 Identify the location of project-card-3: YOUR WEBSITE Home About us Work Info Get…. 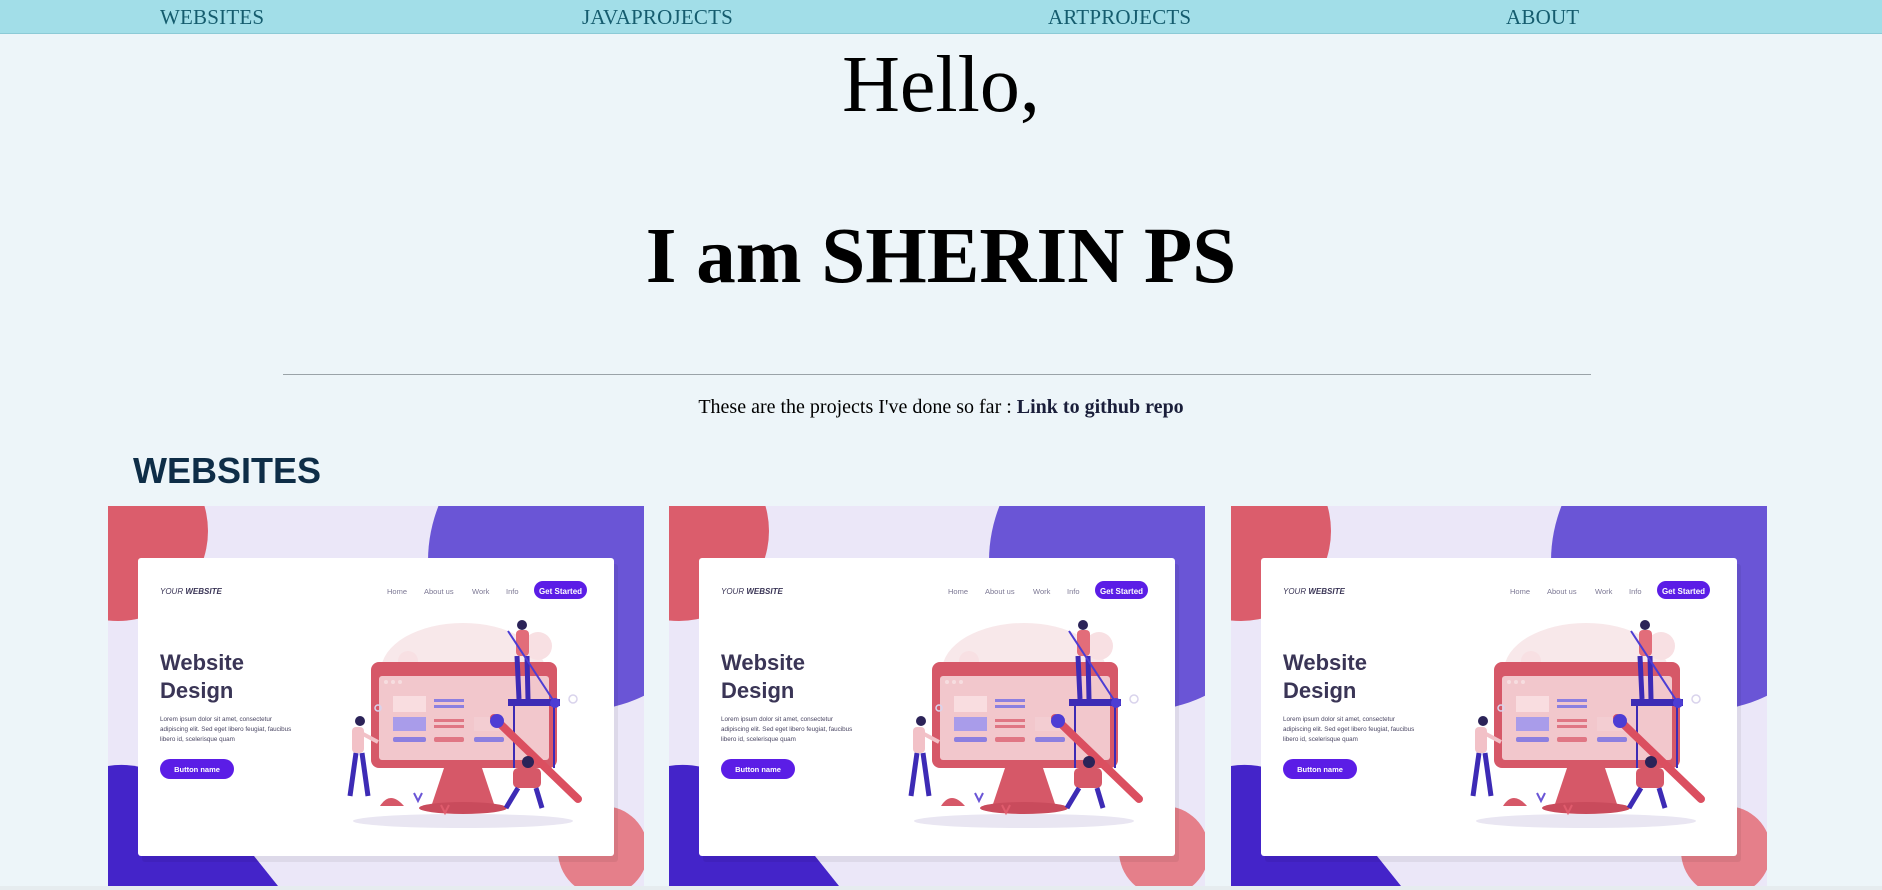
(1499, 696).